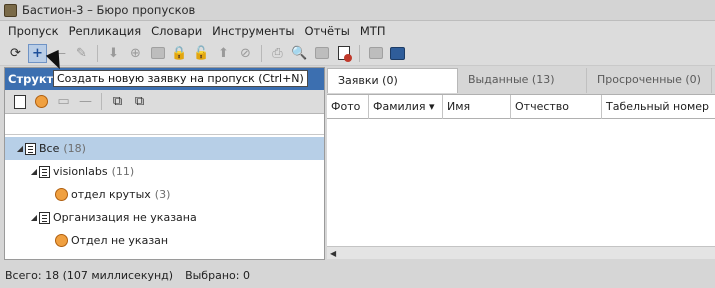 The image size is (715, 288). Describe the element at coordinates (33, 31) in the screenshot. I see `menu-pass: Пропуск` at that location.